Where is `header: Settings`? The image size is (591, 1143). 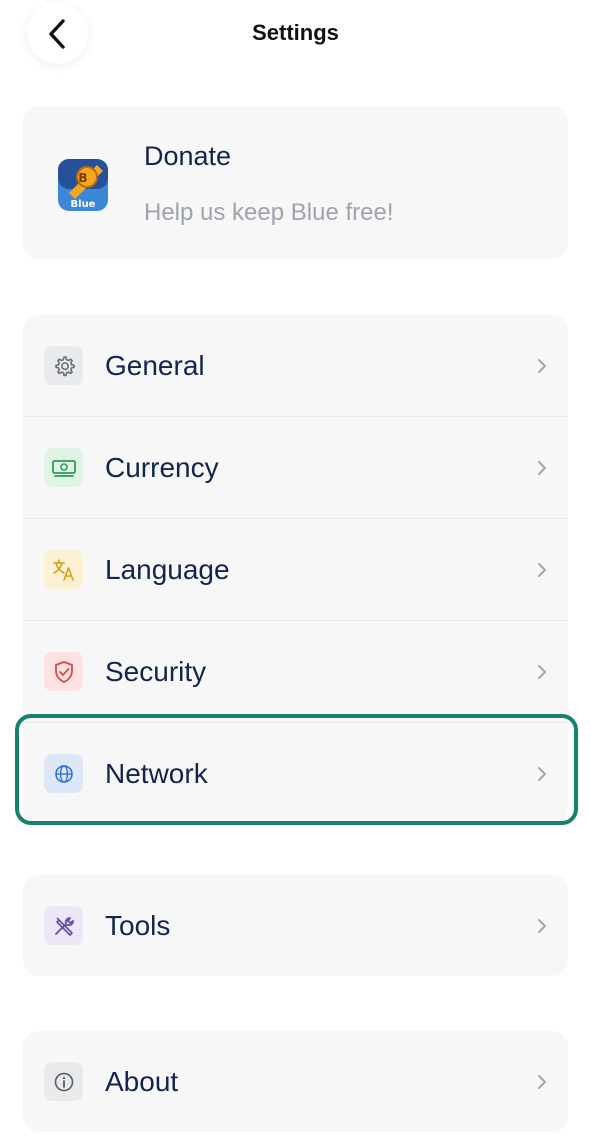 header: Settings is located at coordinates (295, 40).